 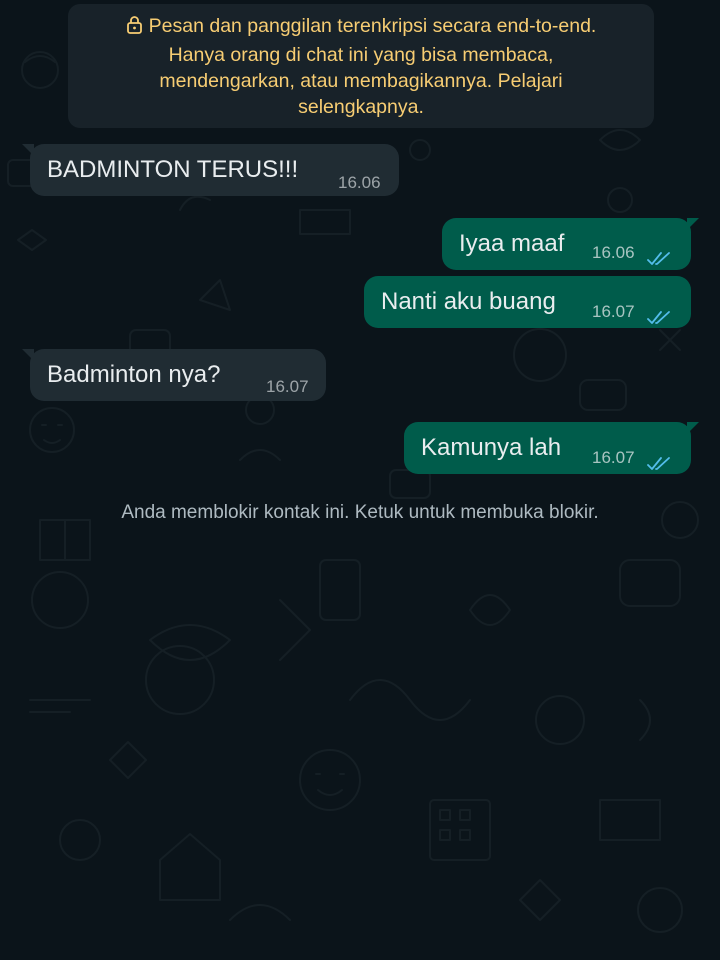 I want to click on message-text: BADMINTON TERUS!!!, so click(x=173, y=169).